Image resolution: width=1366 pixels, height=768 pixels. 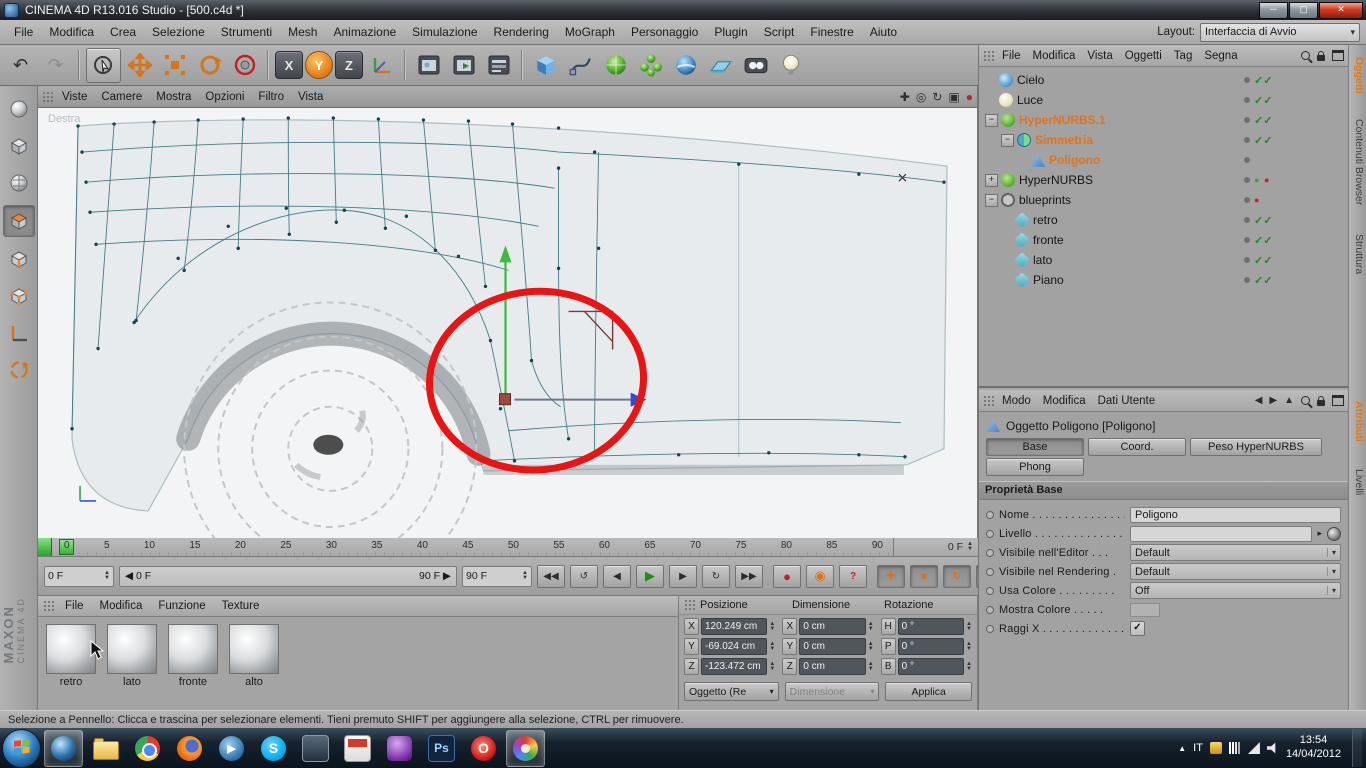 I want to click on viewport-menu-item: Vista, so click(x=310, y=97).